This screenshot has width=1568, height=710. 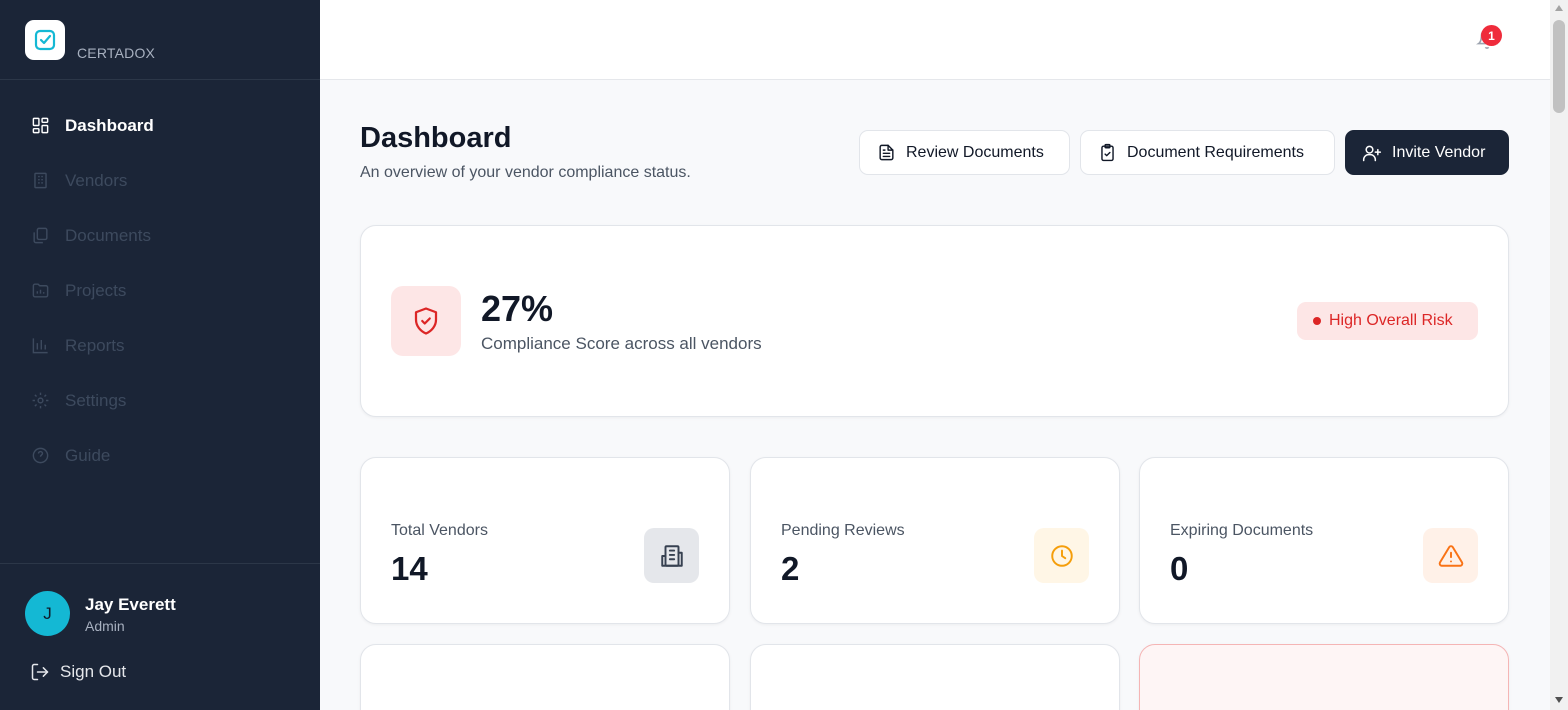 What do you see at coordinates (88, 455) in the screenshot?
I see `sidebar-item-label: Guide` at bounding box center [88, 455].